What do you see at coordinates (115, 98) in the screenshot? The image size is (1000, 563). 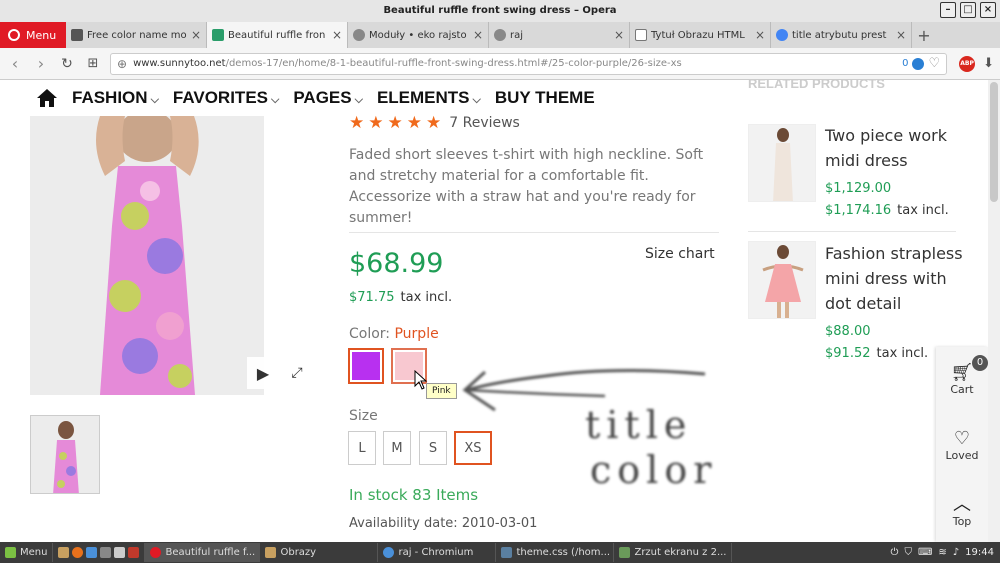 I see `nav-item-fashion: FASHION ⌵` at bounding box center [115, 98].